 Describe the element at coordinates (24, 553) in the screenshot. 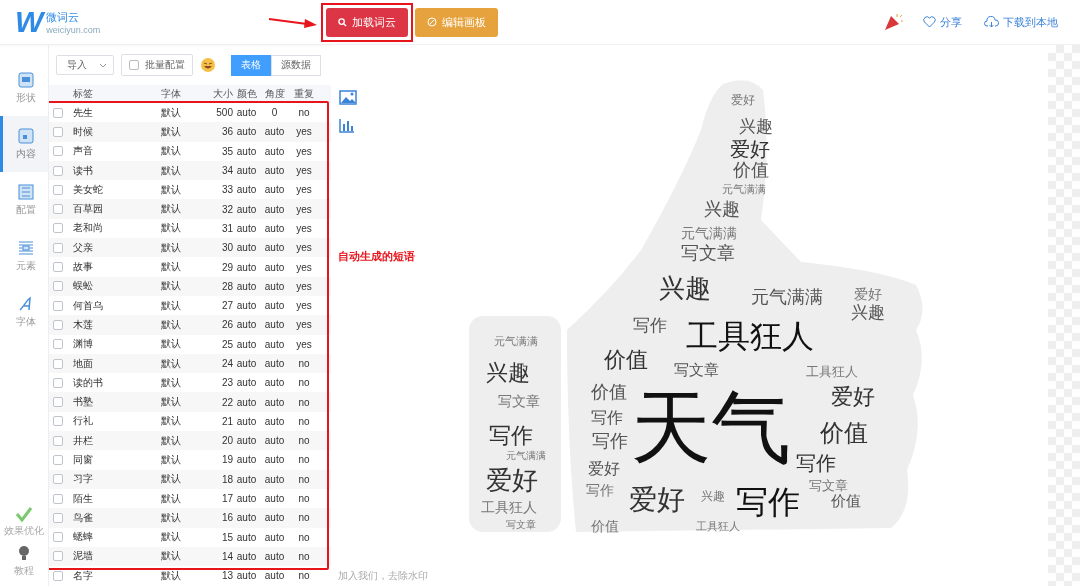

I see `lightbulb-icon` at that location.